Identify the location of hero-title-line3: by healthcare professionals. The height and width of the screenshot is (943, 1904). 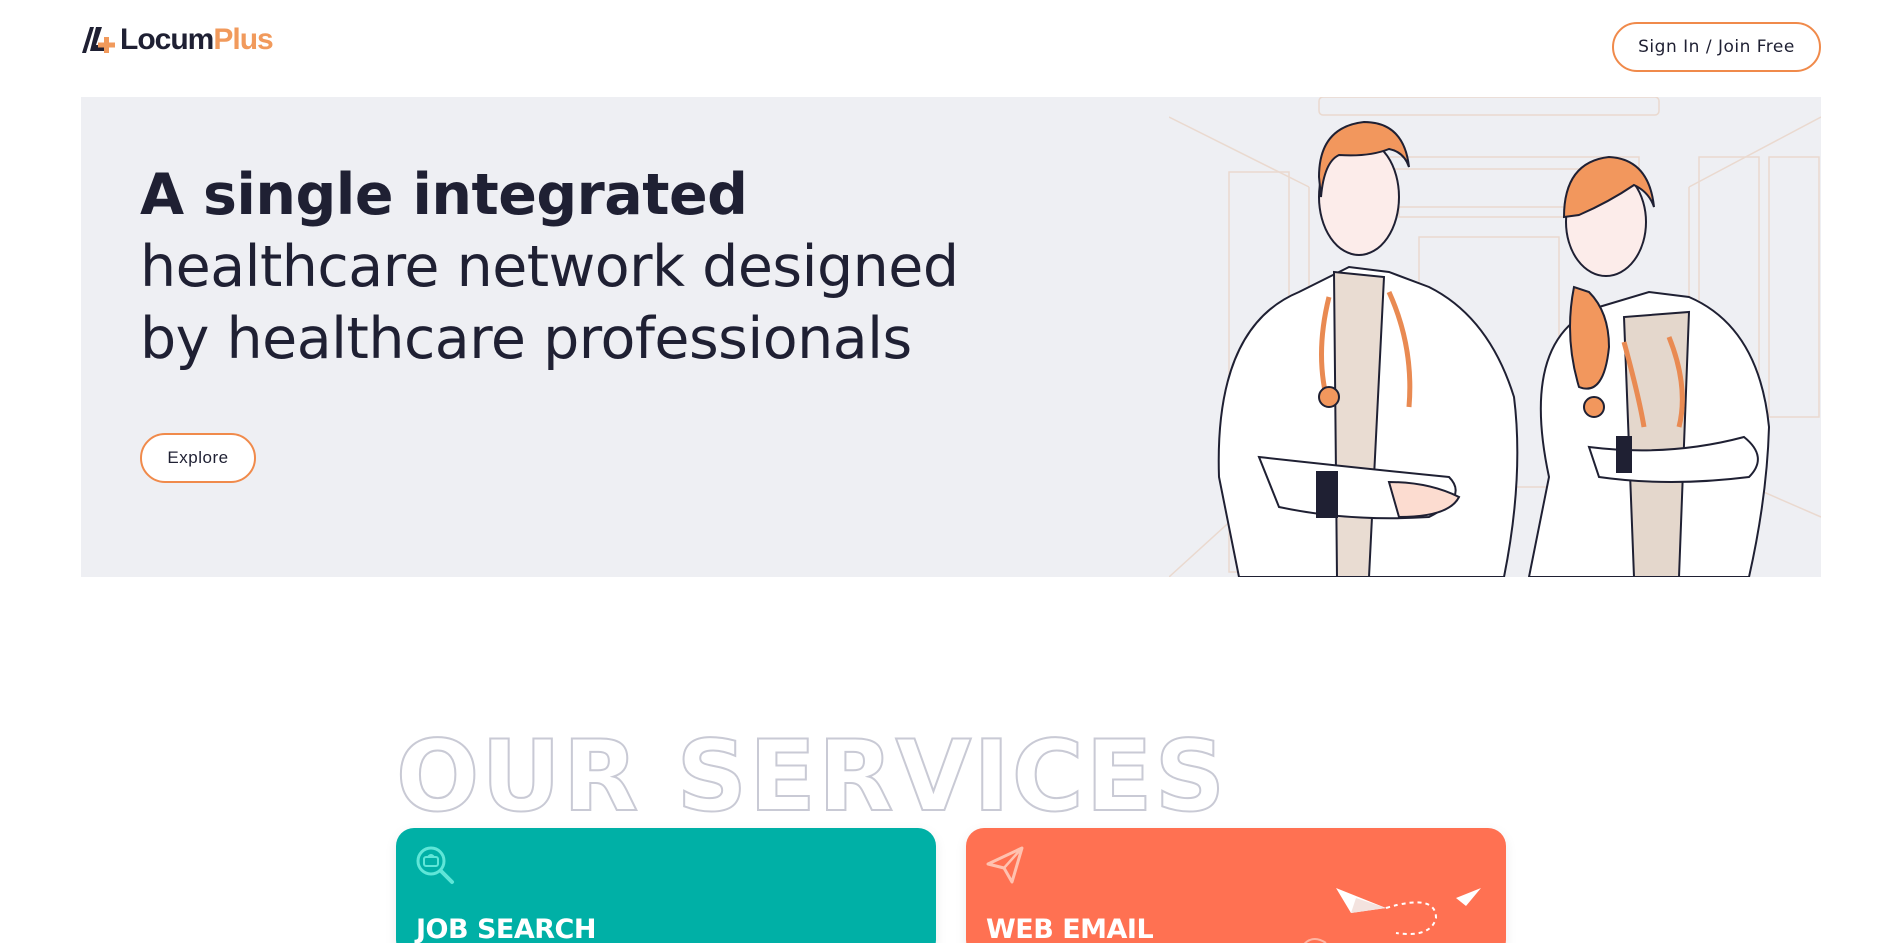
(526, 339).